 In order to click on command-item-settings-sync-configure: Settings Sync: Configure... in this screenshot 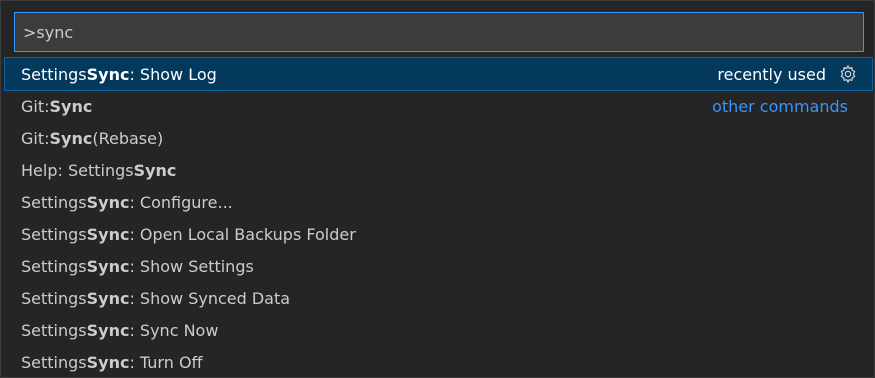, I will do `click(438, 202)`.